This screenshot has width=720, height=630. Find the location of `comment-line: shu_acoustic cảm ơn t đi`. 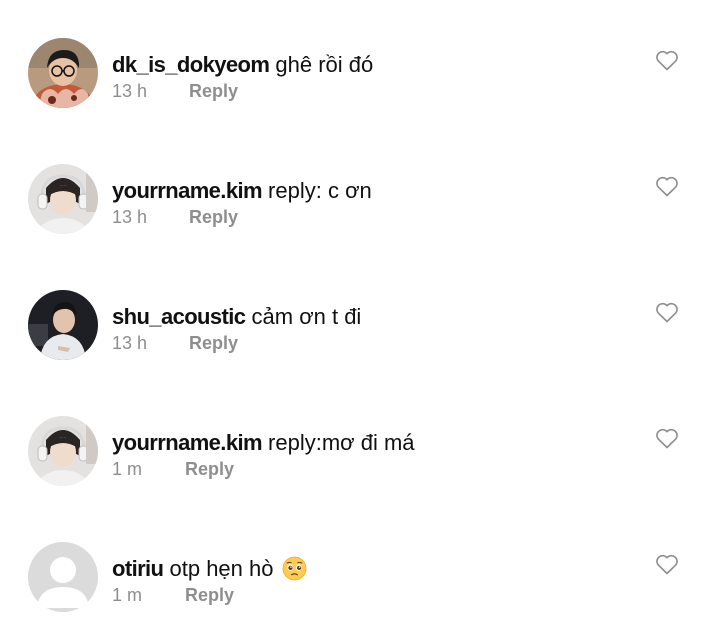

comment-line: shu_acoustic cảm ơn t đi is located at coordinates (236, 317).